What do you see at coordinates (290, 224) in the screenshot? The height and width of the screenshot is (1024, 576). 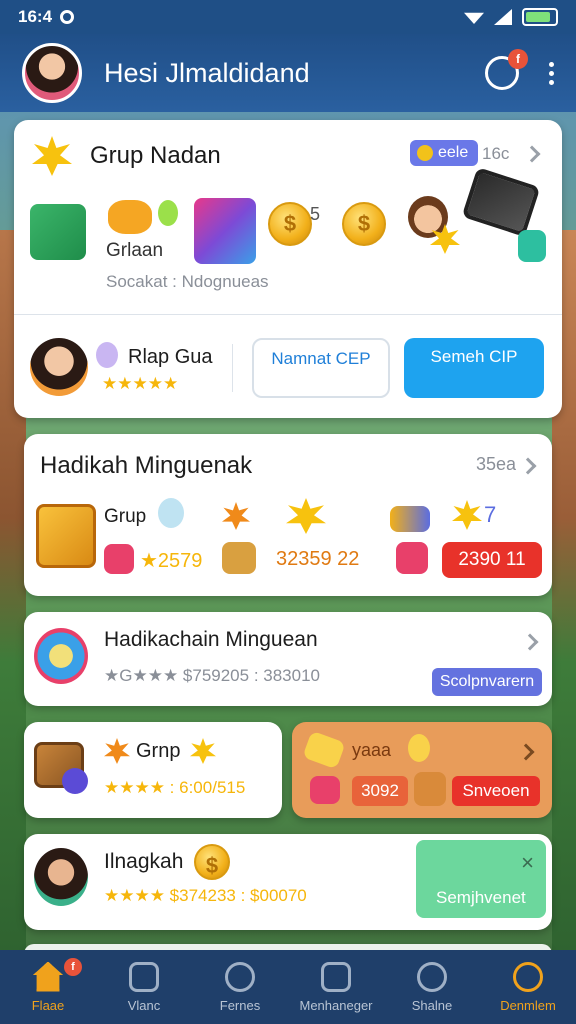 I see `coin-icon` at bounding box center [290, 224].